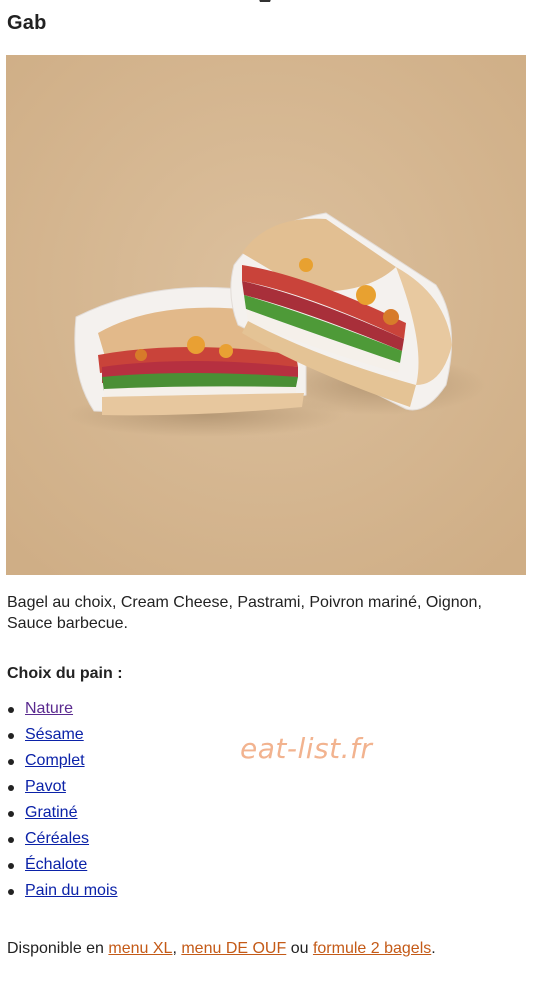  Describe the element at coordinates (54, 735) in the screenshot. I see `bread-link-sesame: Sésame` at that location.